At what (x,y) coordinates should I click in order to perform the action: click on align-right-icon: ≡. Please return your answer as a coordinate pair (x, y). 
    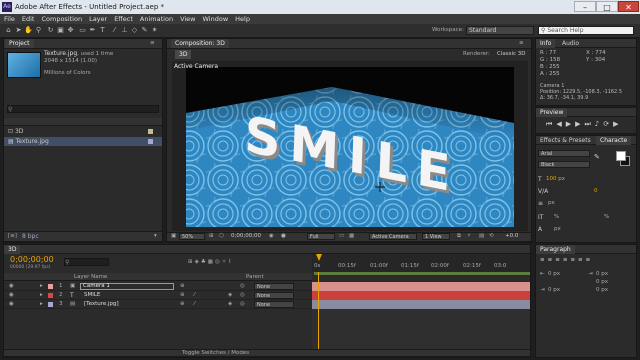
    Looking at the image, I should click on (559, 260).